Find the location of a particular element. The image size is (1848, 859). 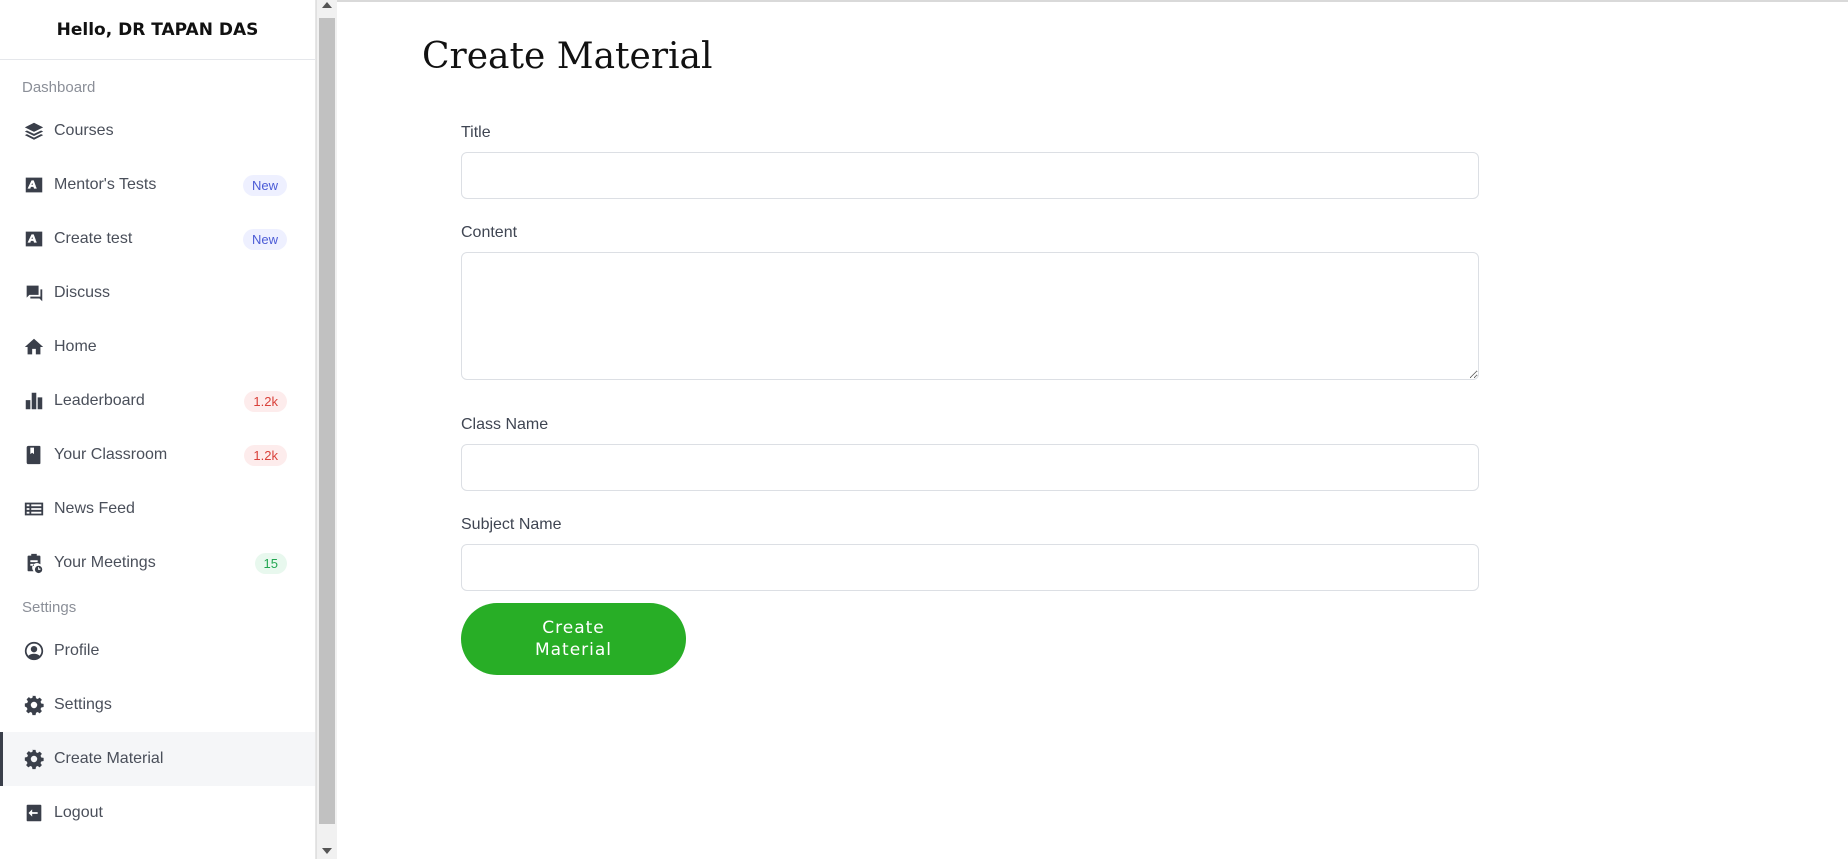

sidebar-item-label: Courses is located at coordinates (84, 130).